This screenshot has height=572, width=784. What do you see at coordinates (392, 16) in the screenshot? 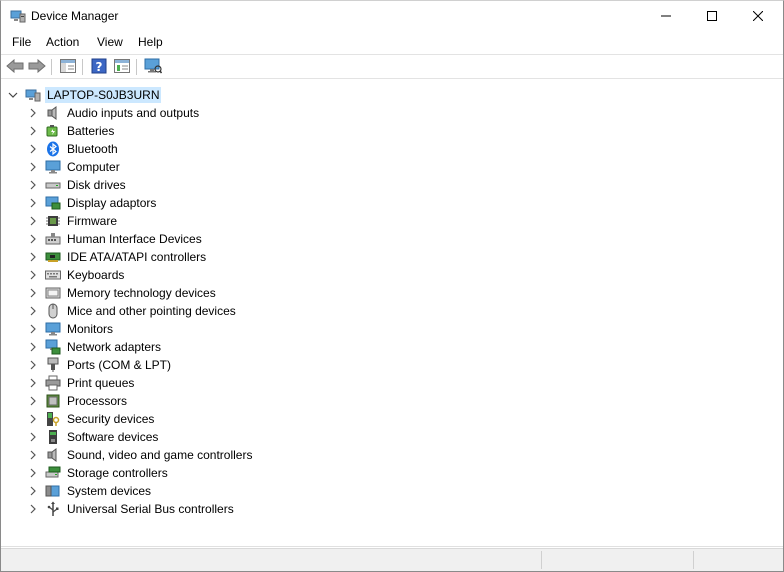
I see `title-bar: Device Manager` at bounding box center [392, 16].